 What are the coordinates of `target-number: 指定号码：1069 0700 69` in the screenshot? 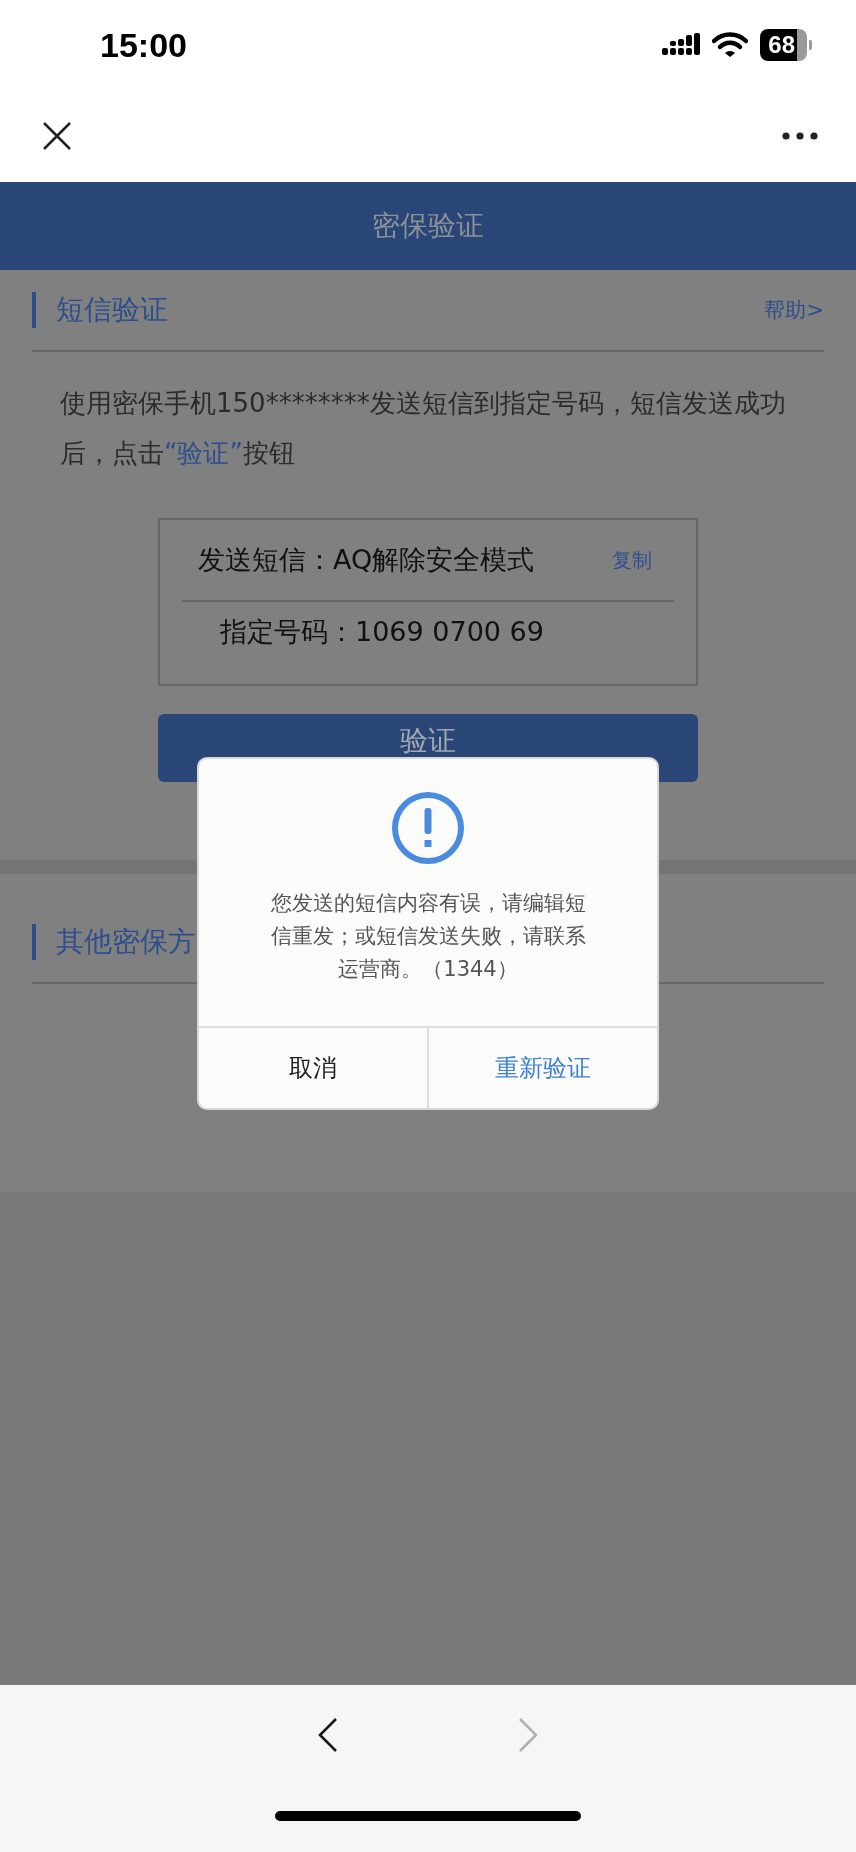 It's located at (382, 632).